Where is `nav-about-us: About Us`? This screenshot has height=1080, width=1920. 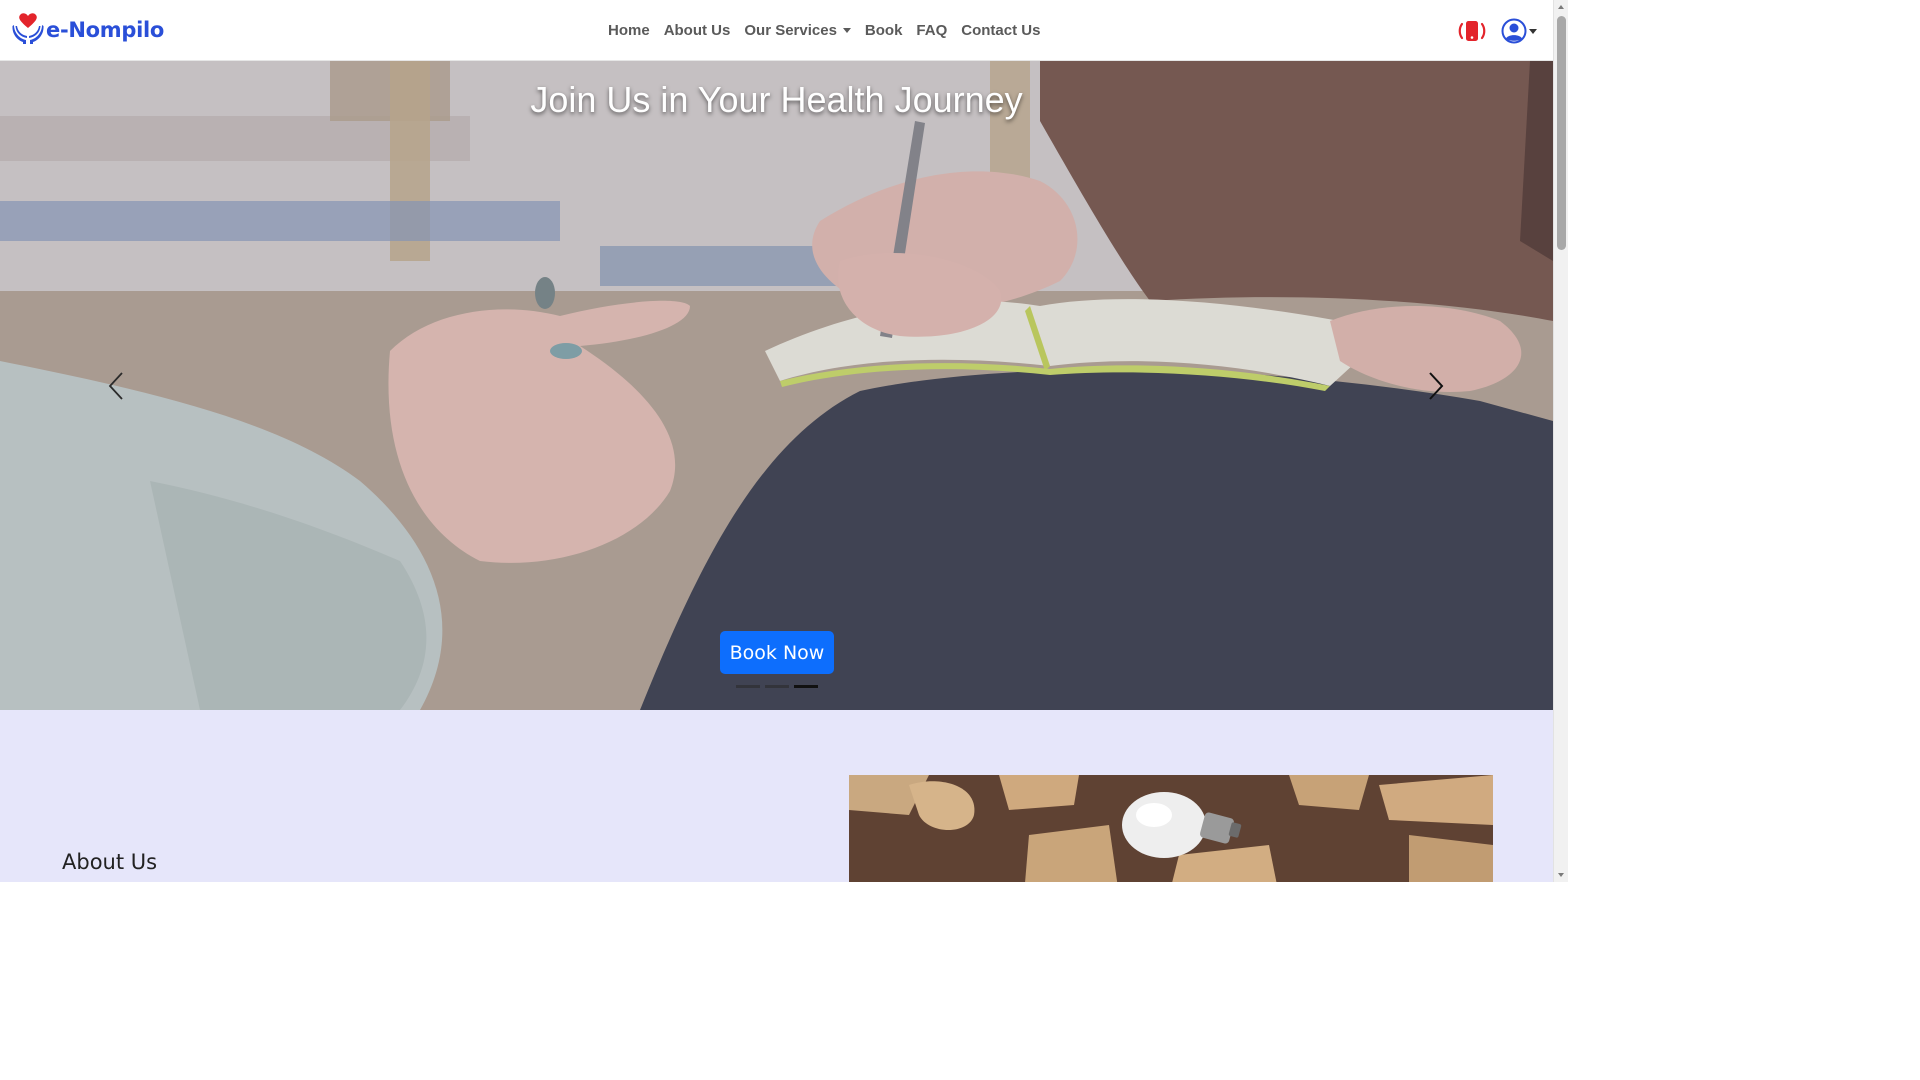
nav-about-us: About Us is located at coordinates (697, 30).